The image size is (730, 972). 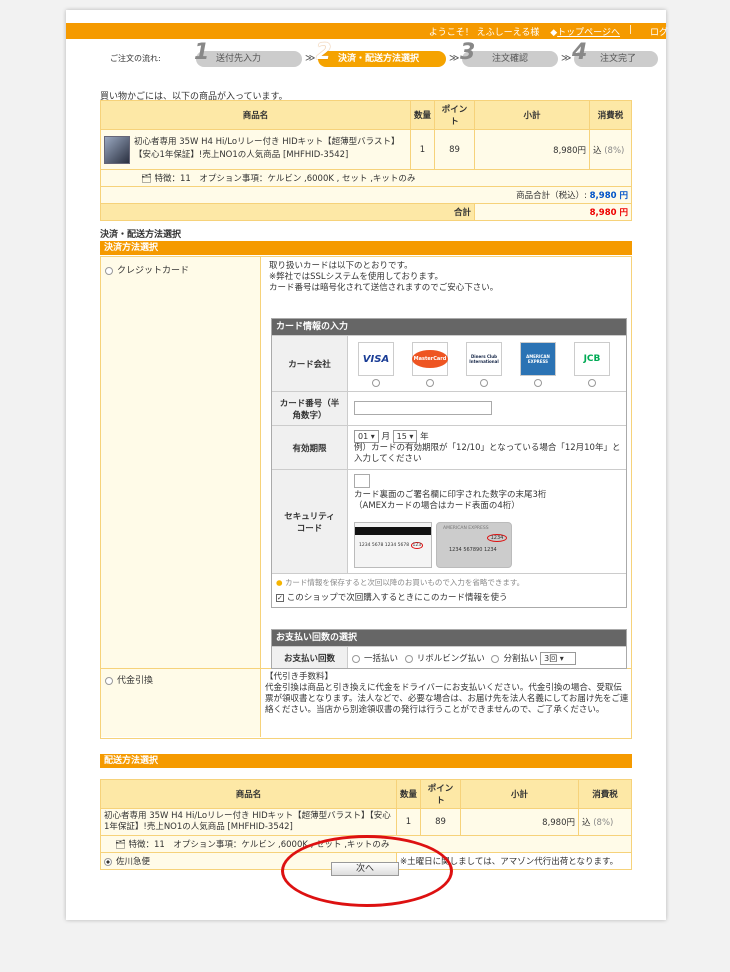 I want to click on revolving-label: リボルビング払い, so click(x=450, y=659).